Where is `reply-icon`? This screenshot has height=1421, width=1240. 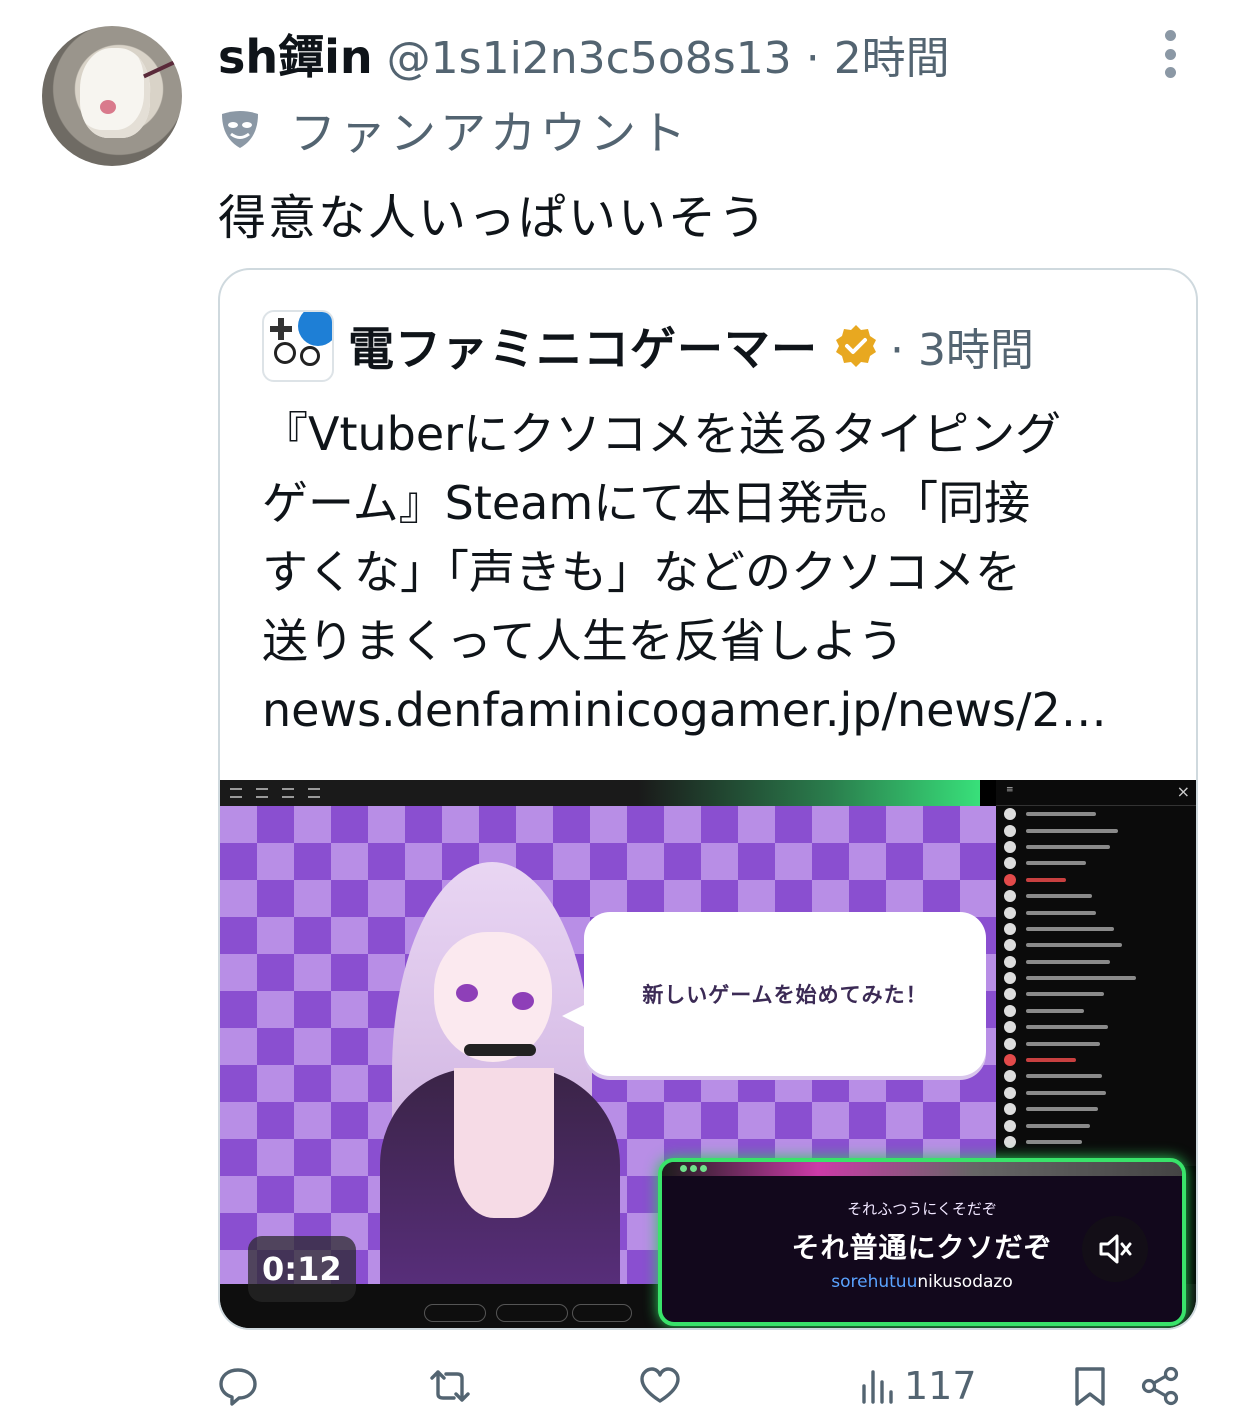 reply-icon is located at coordinates (238, 1387).